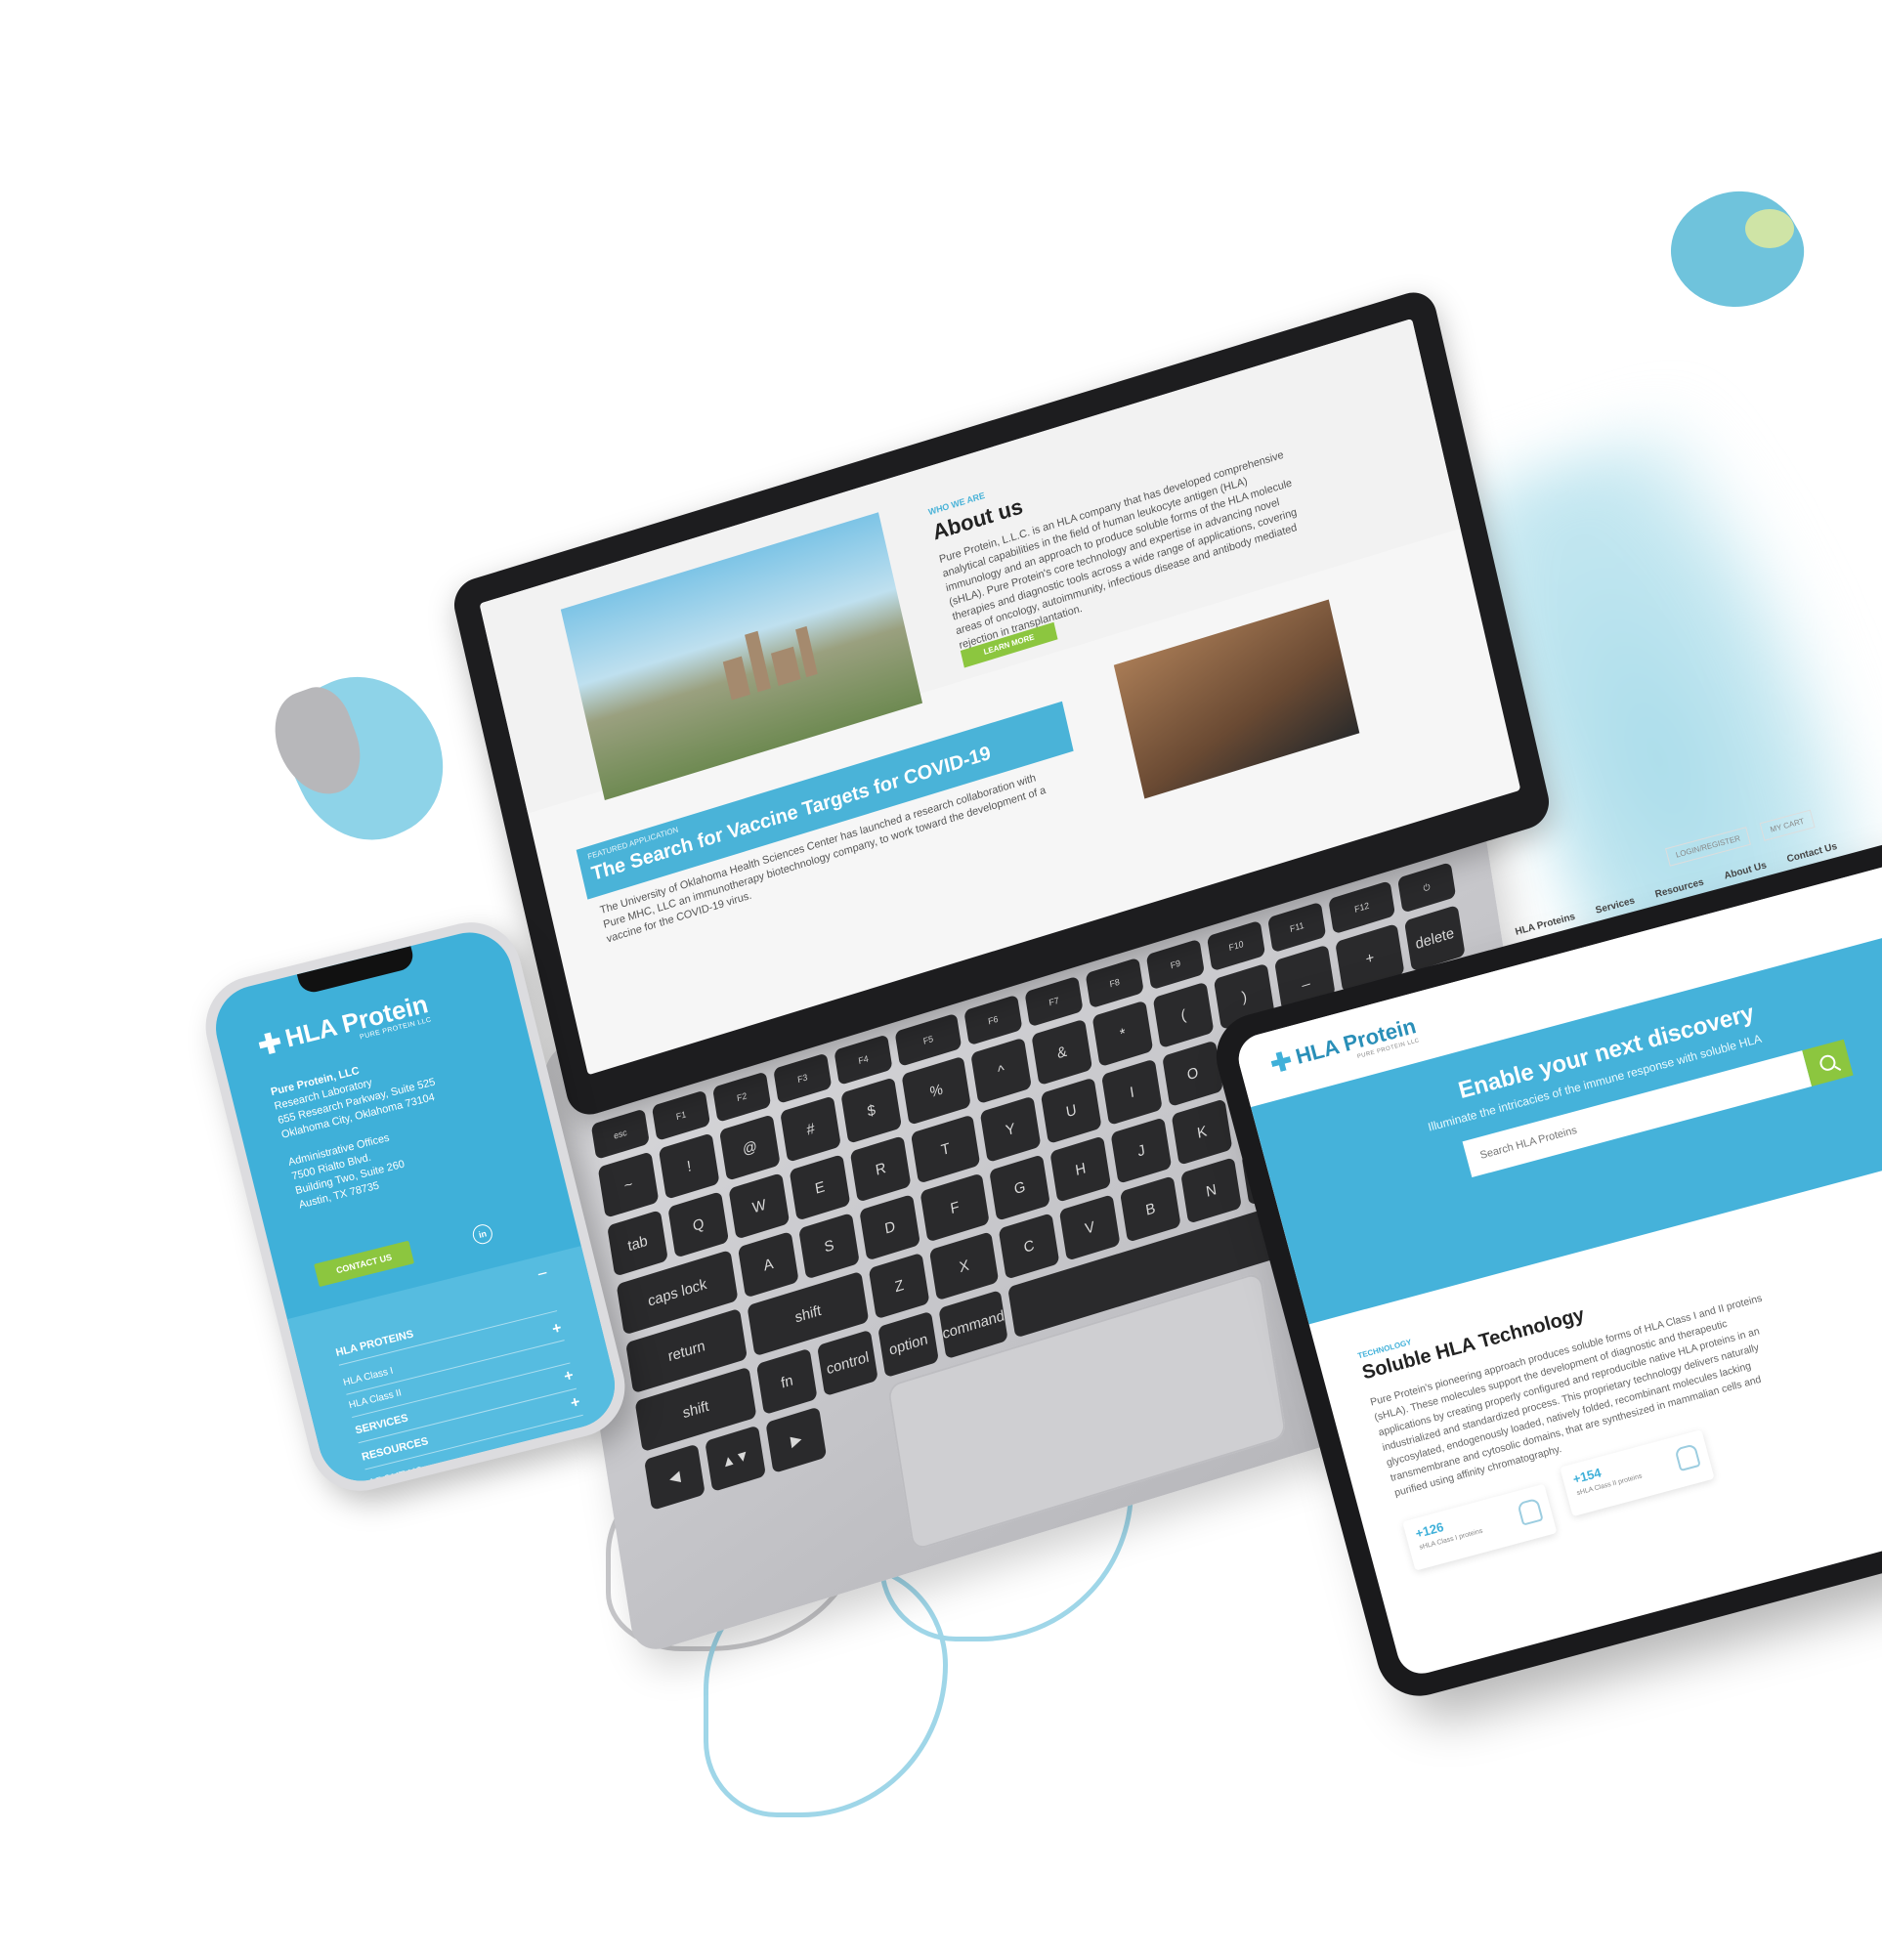 This screenshot has width=1882, height=1960. I want to click on collapse-icon: −, so click(542, 1274).